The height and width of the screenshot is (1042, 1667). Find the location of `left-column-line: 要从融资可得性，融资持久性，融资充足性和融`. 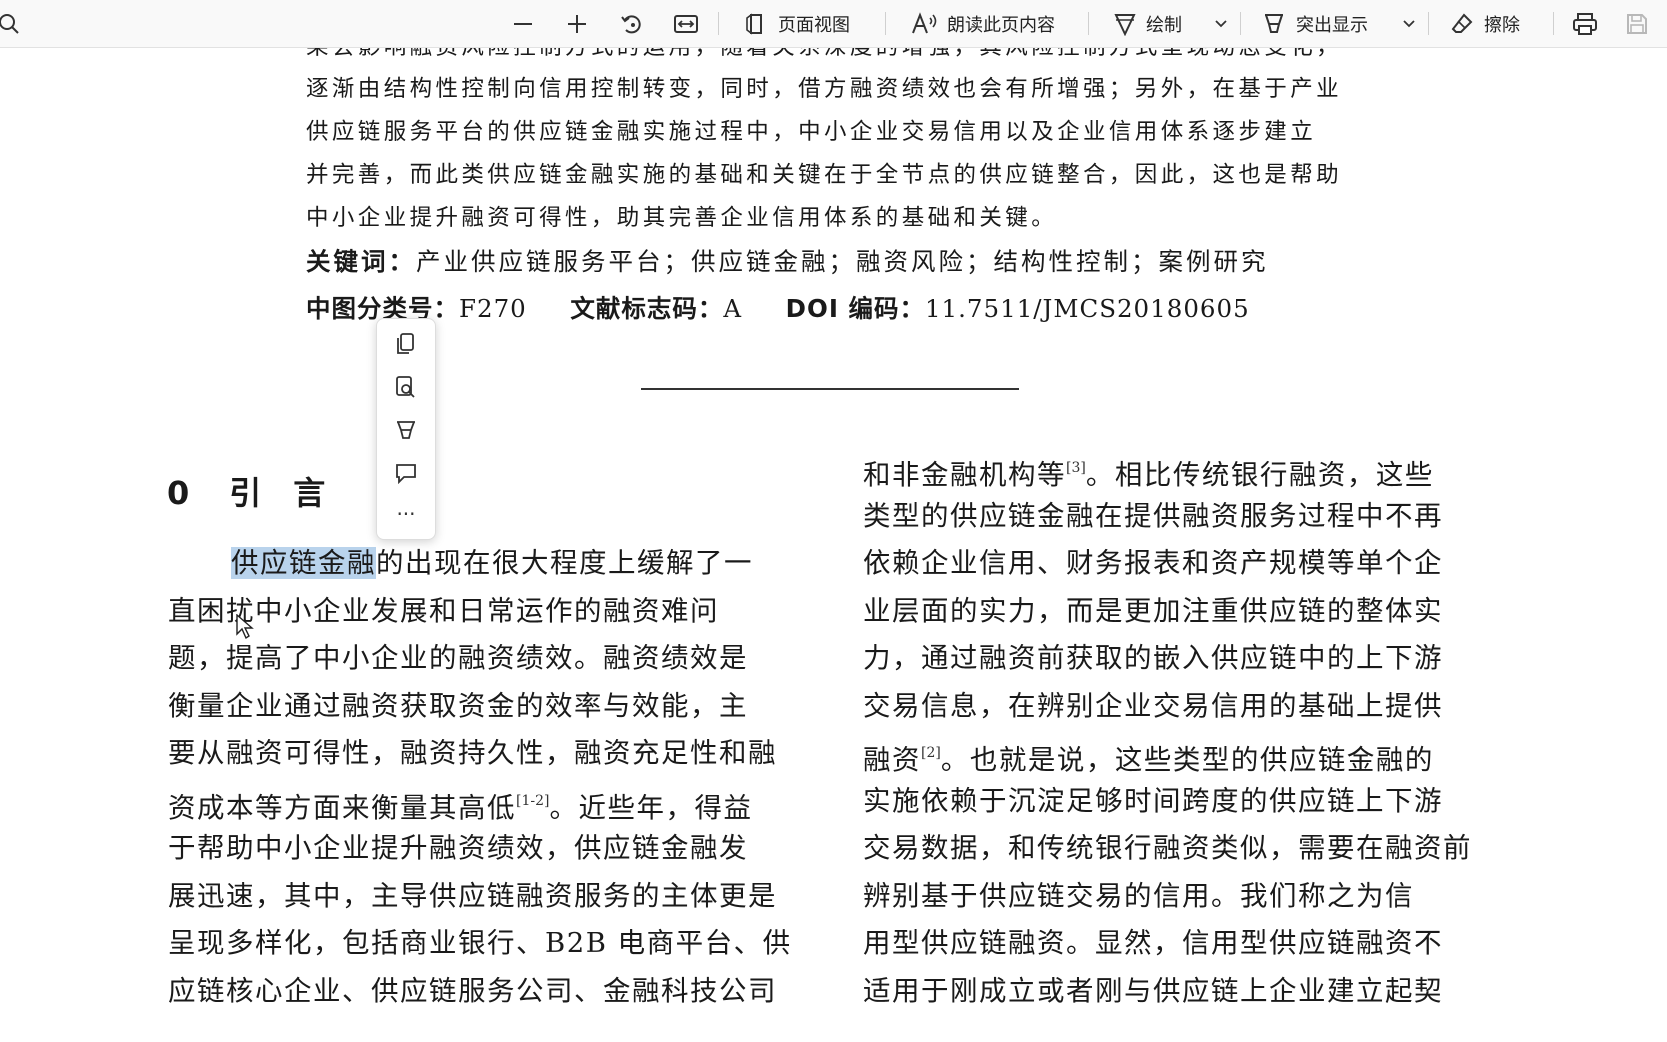

left-column-line: 要从融资可得性，融资持久性，融资充足性和融 is located at coordinates (472, 753).